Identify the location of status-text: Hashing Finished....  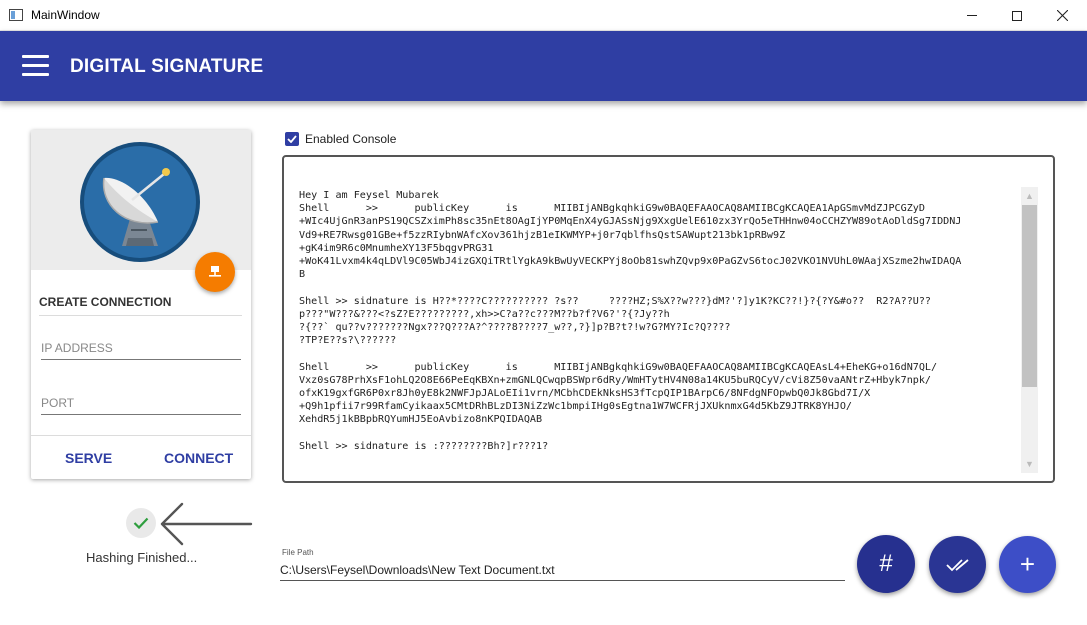
(142, 557).